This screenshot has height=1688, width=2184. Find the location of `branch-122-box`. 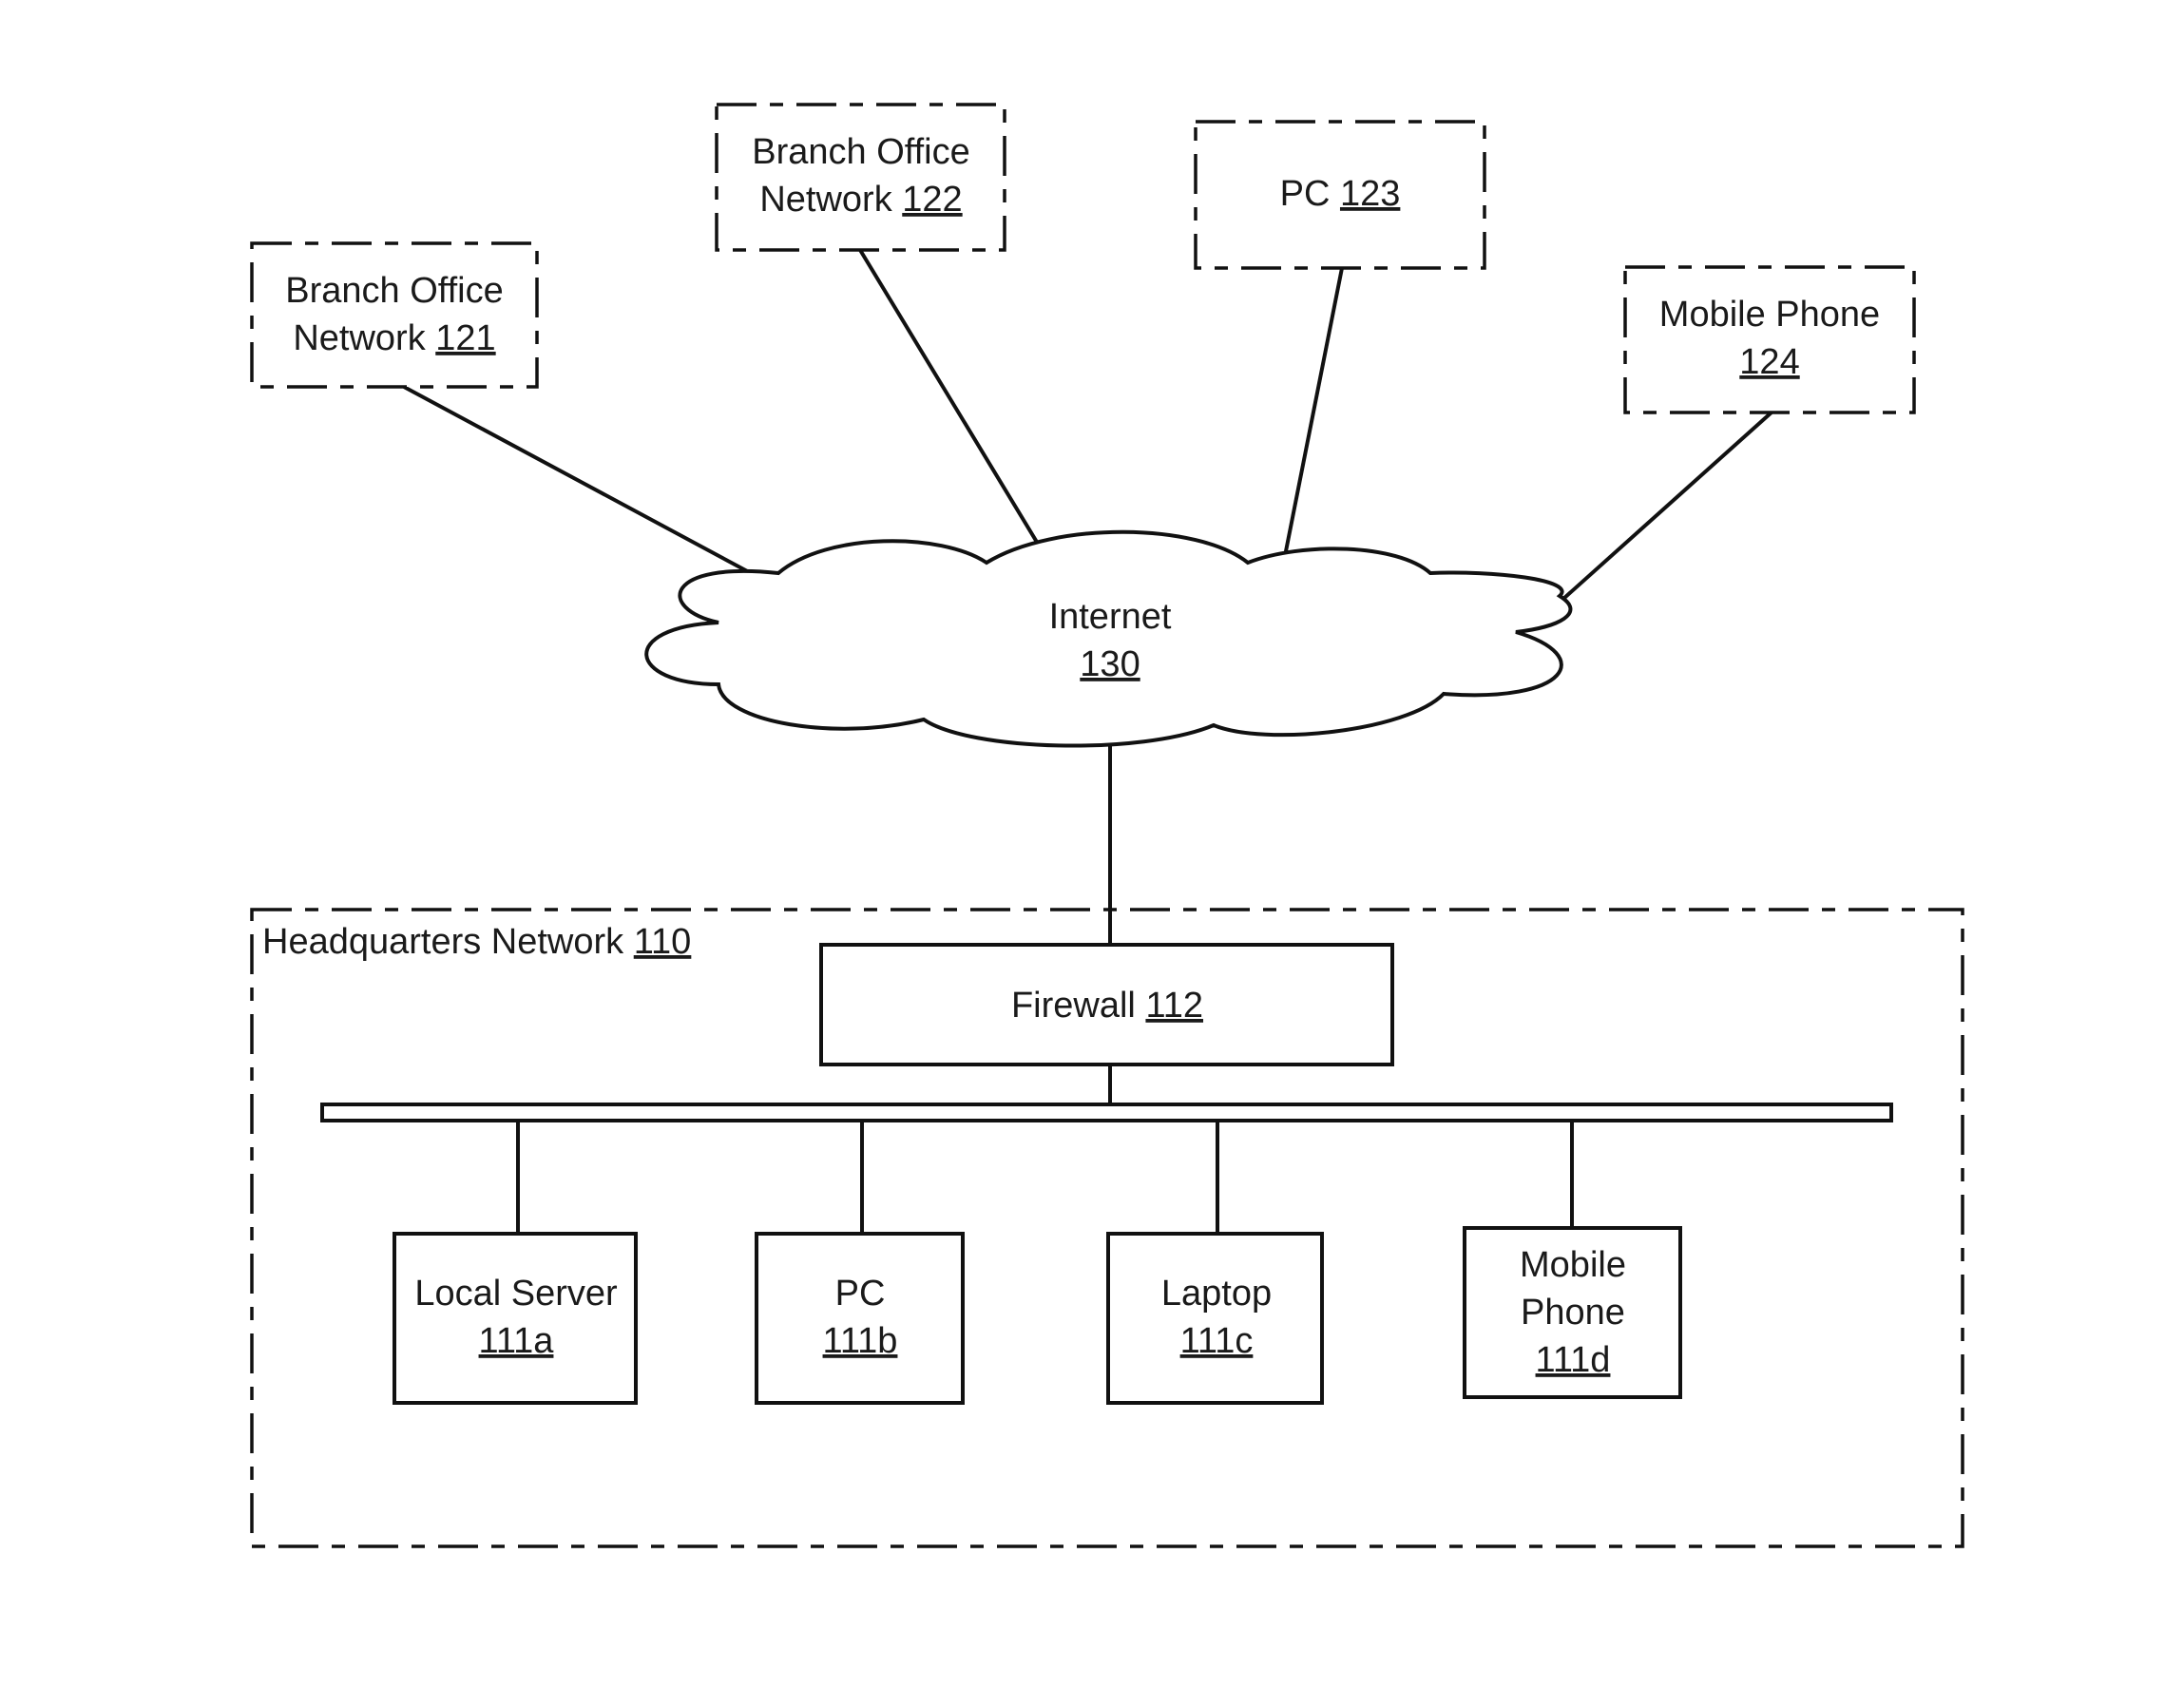

branch-122-box is located at coordinates (860, 177).